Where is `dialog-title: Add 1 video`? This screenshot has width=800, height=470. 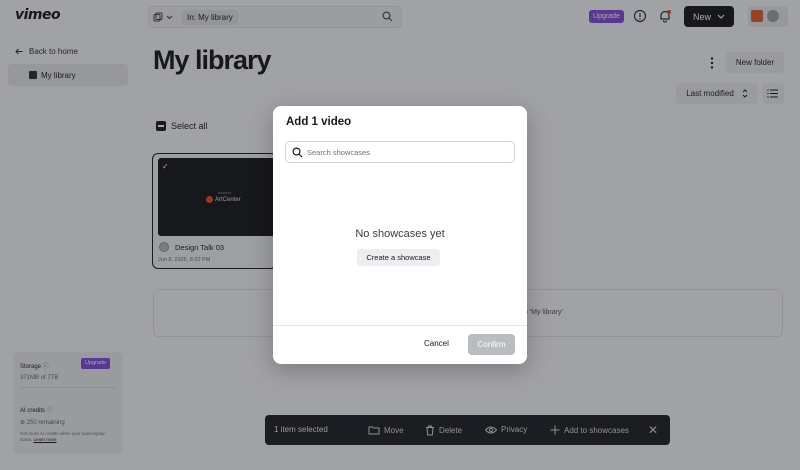
dialog-title: Add 1 video is located at coordinates (319, 122).